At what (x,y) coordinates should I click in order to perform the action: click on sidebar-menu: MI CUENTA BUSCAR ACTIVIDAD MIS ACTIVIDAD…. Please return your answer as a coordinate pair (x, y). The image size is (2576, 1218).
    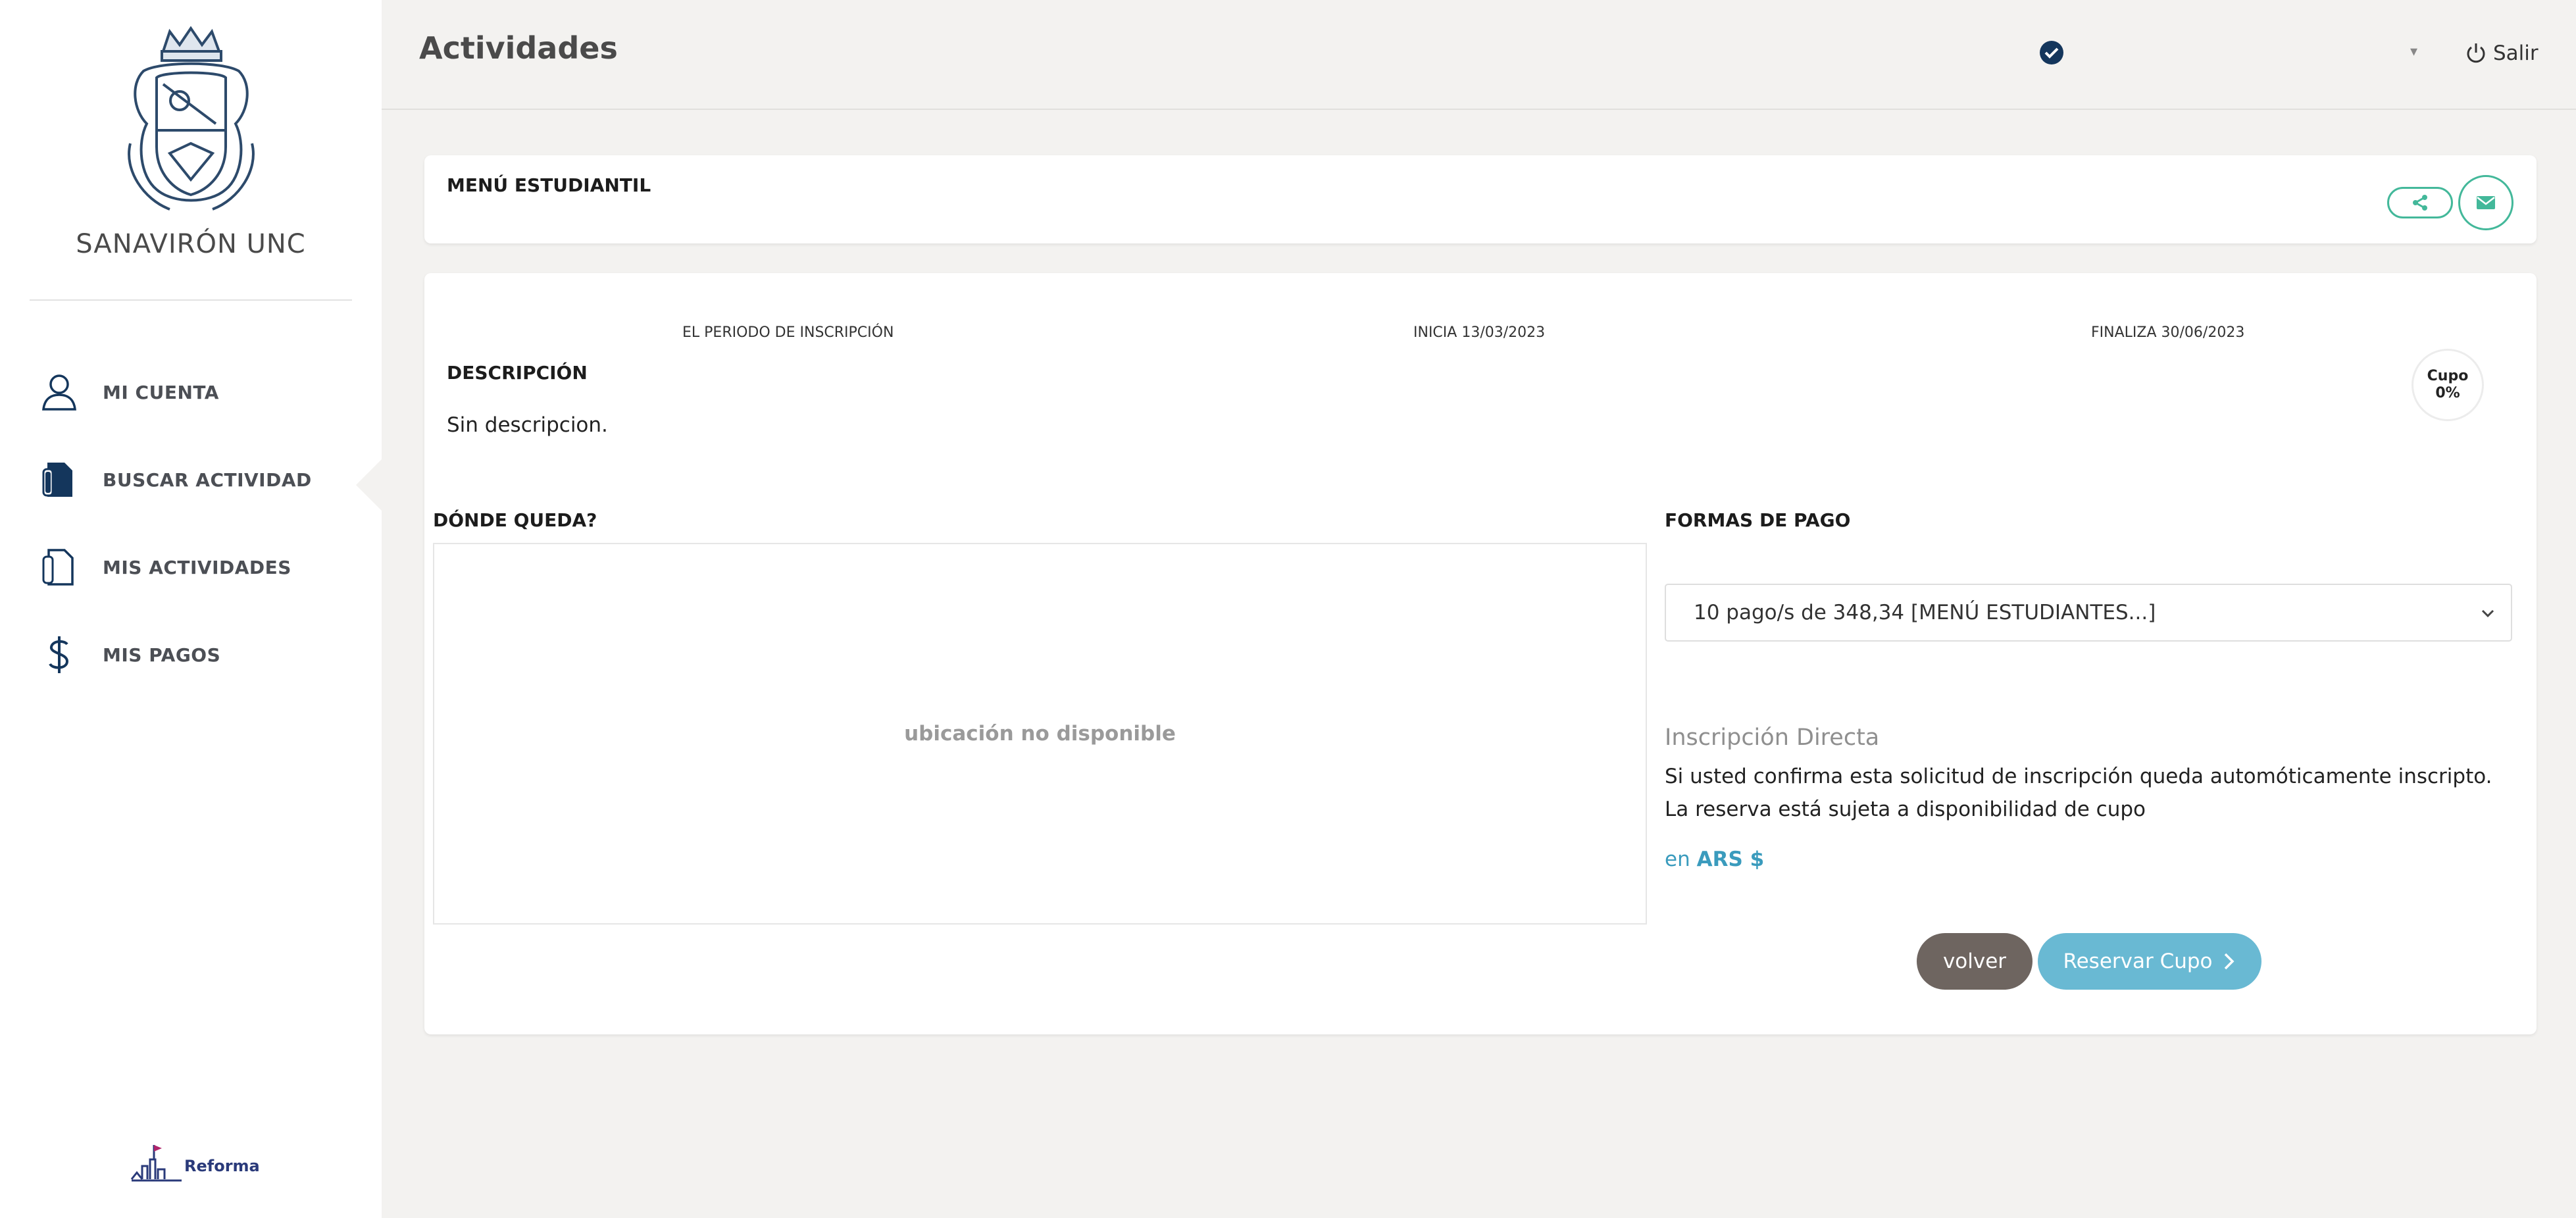
    Looking at the image, I should click on (191, 524).